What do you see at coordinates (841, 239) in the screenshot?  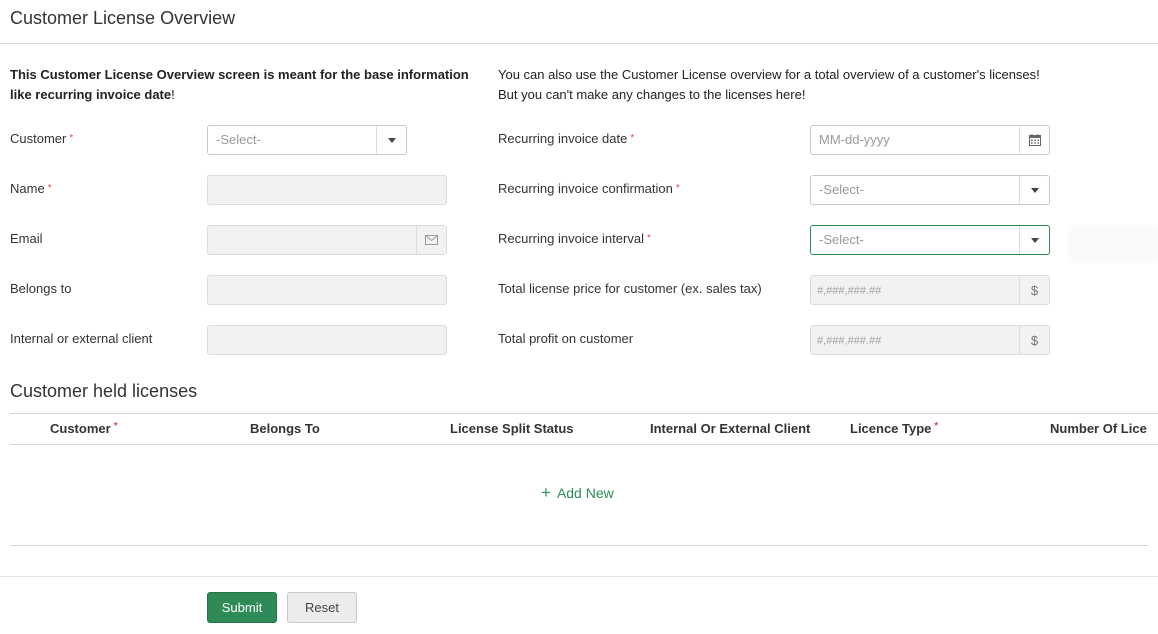 I see `recurring-interval-value: -Select-` at bounding box center [841, 239].